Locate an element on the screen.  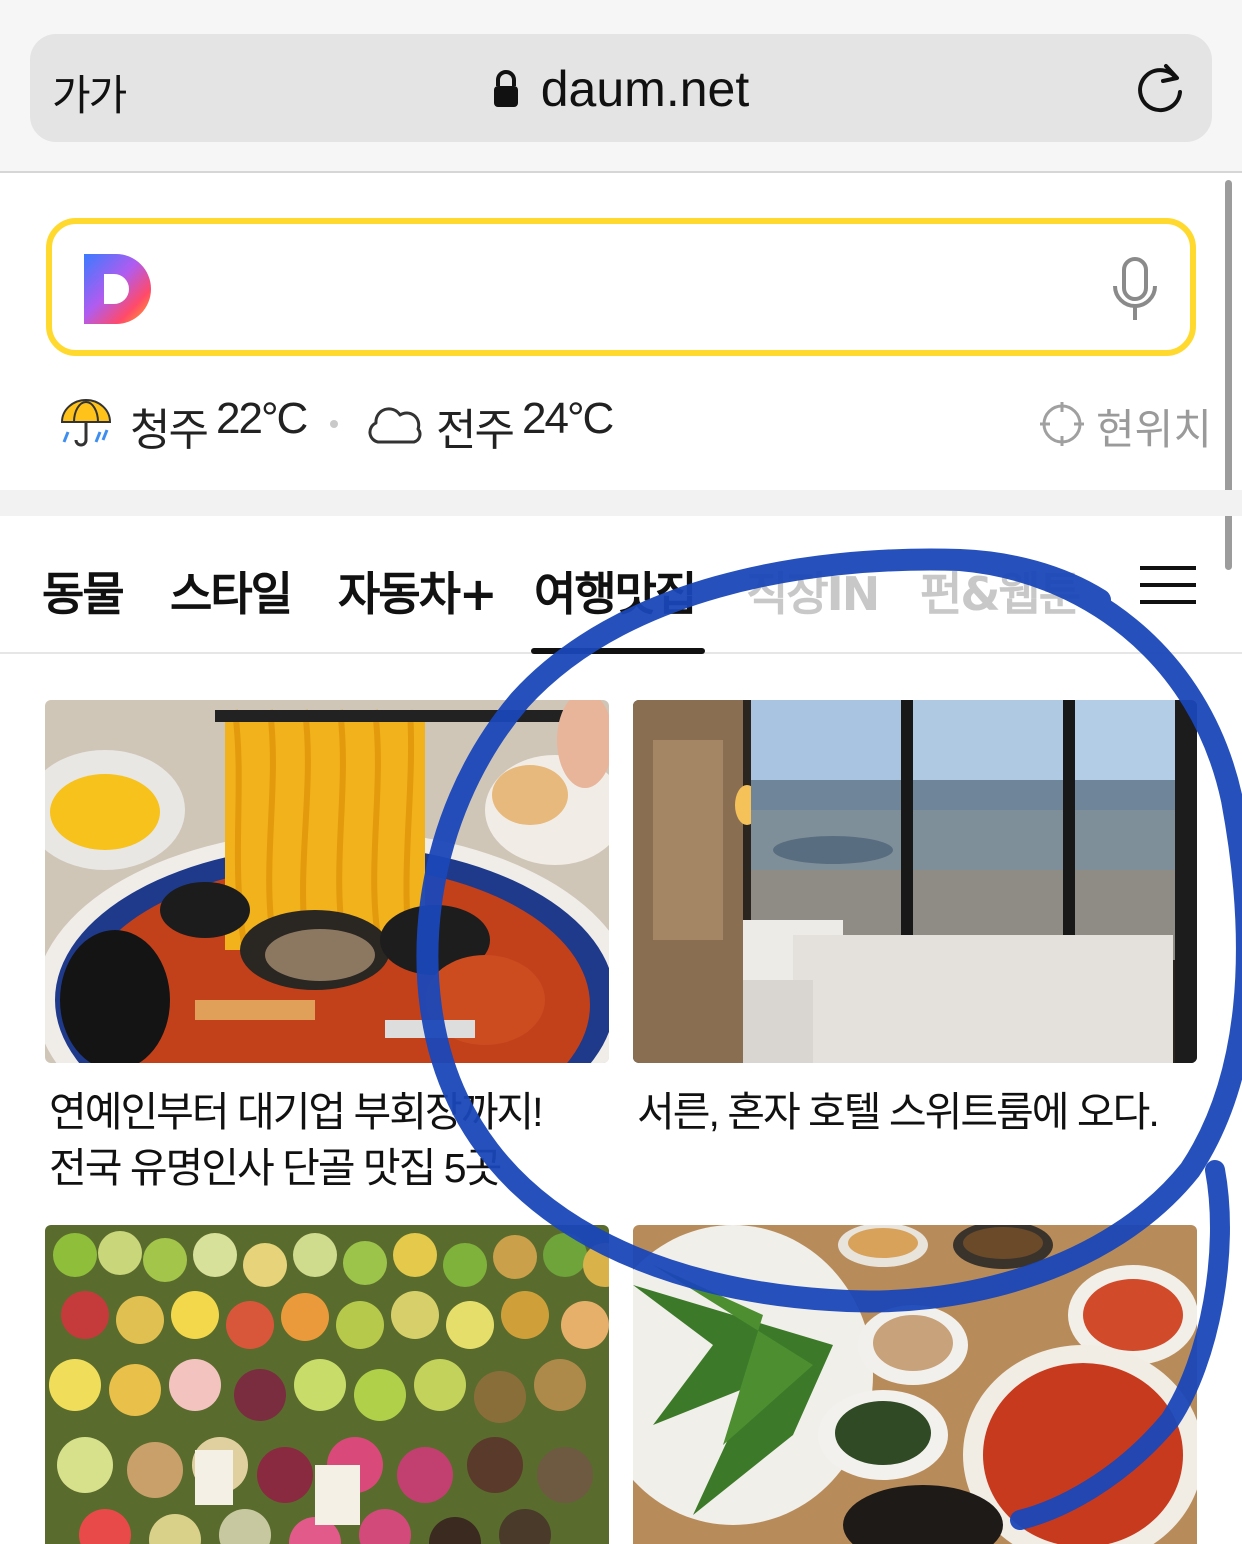
search-input is located at coordinates (621, 287).